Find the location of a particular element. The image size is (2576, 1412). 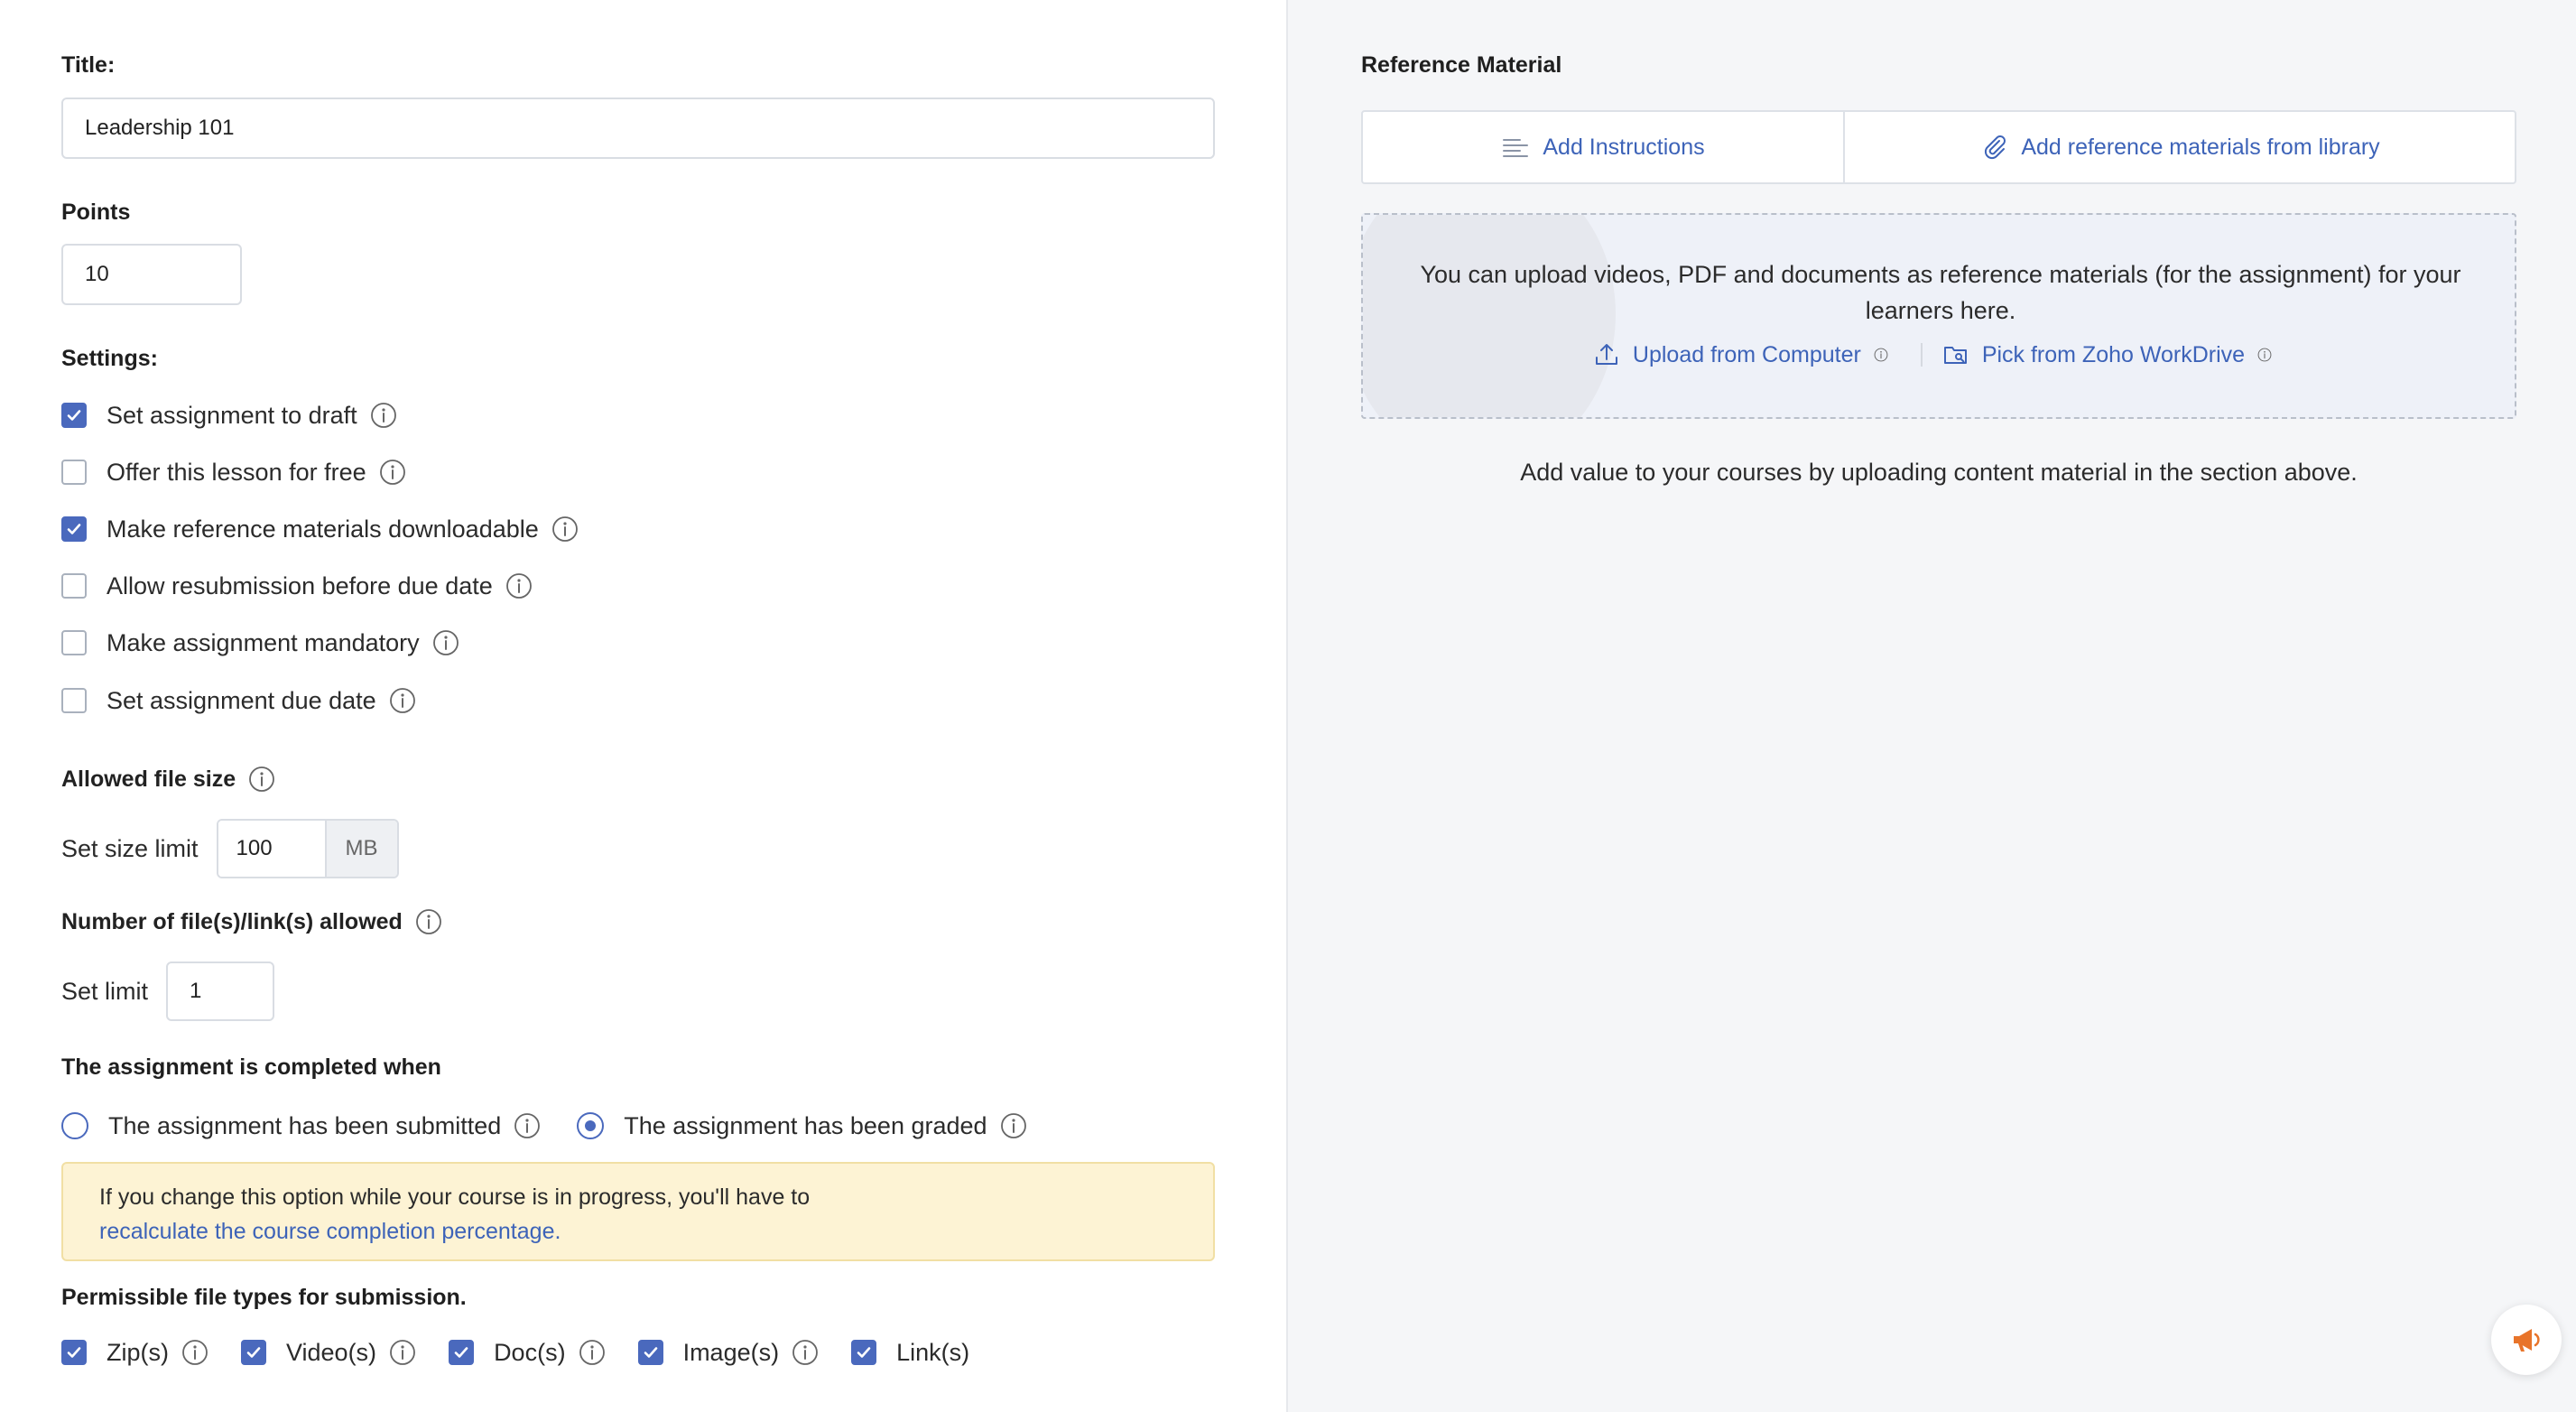

downloadable-checkbox is located at coordinates (74, 529).